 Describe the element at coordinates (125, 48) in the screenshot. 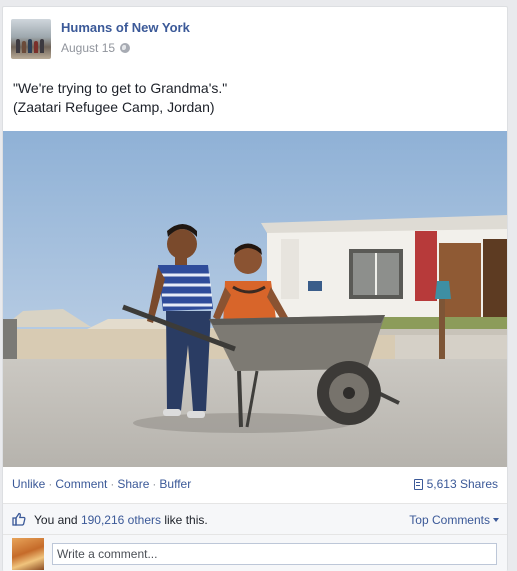

I see `globe-icon` at that location.